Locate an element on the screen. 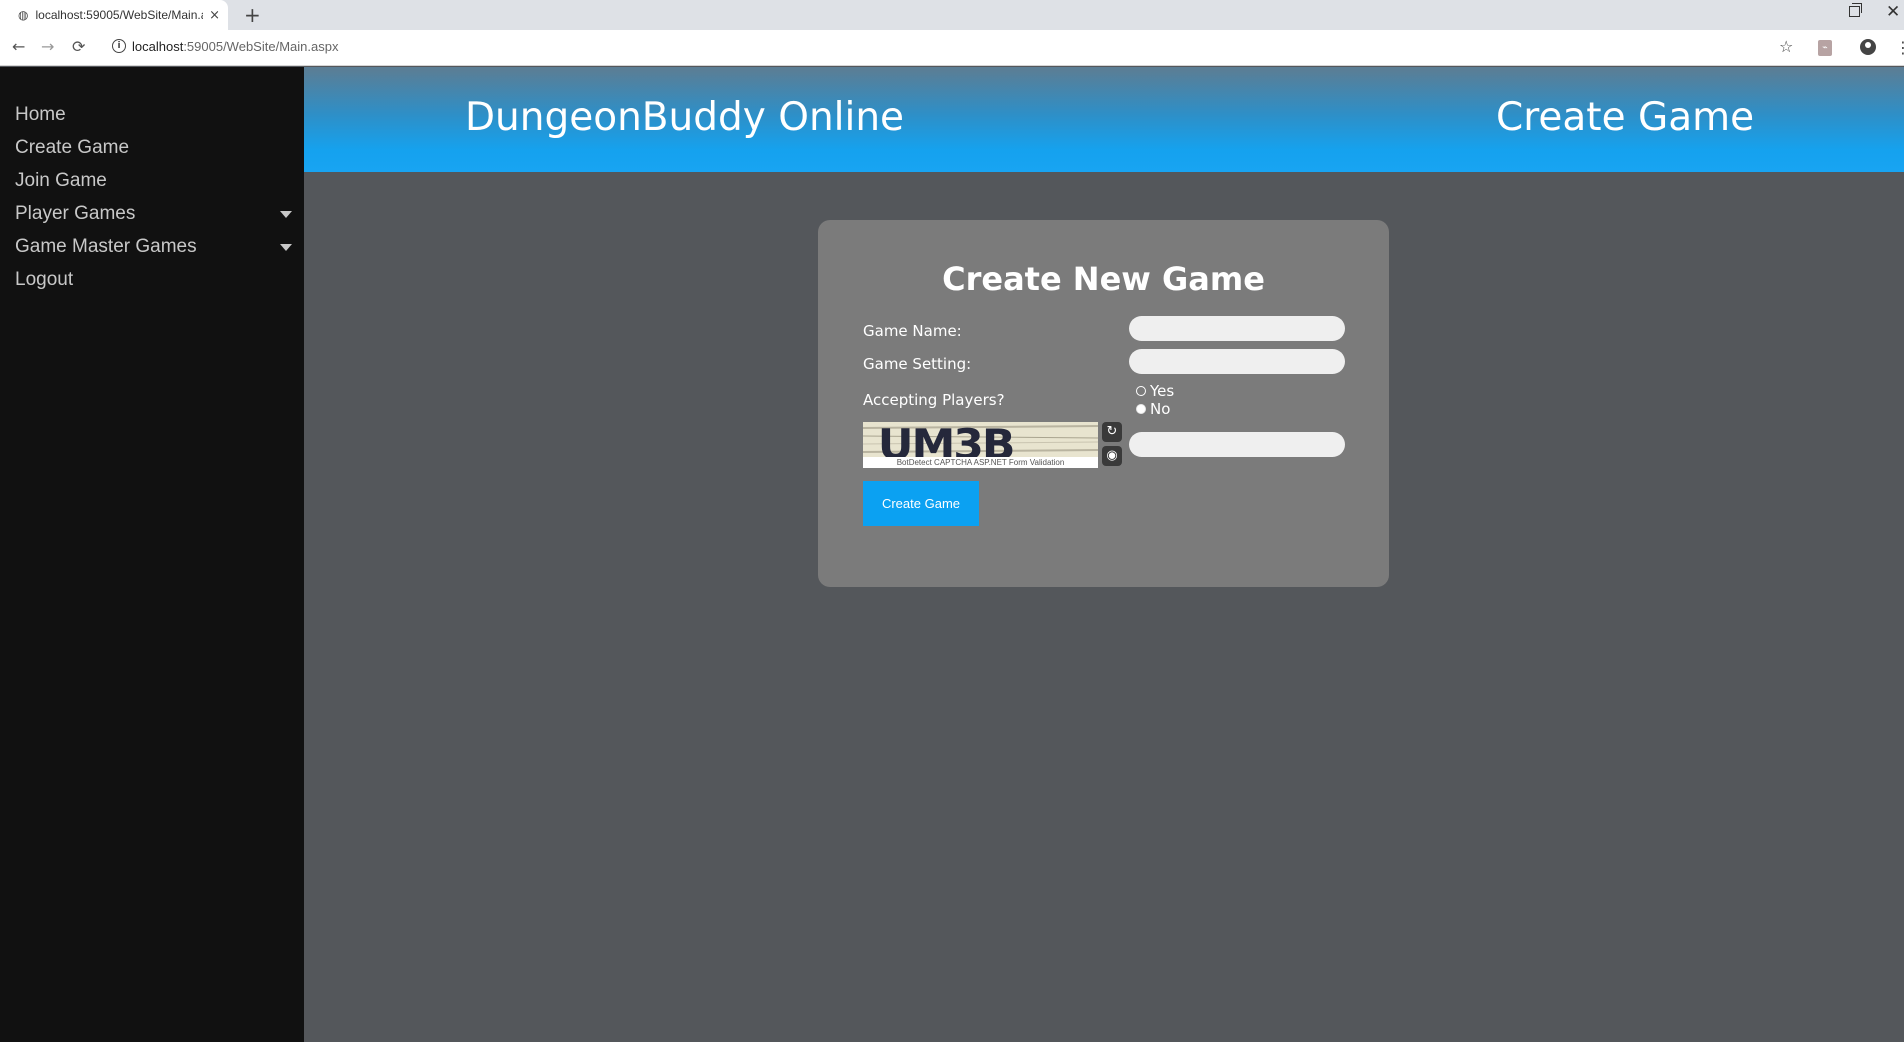 This screenshot has height=1042, width=1904. game-name-label: Game Name: is located at coordinates (912, 331).